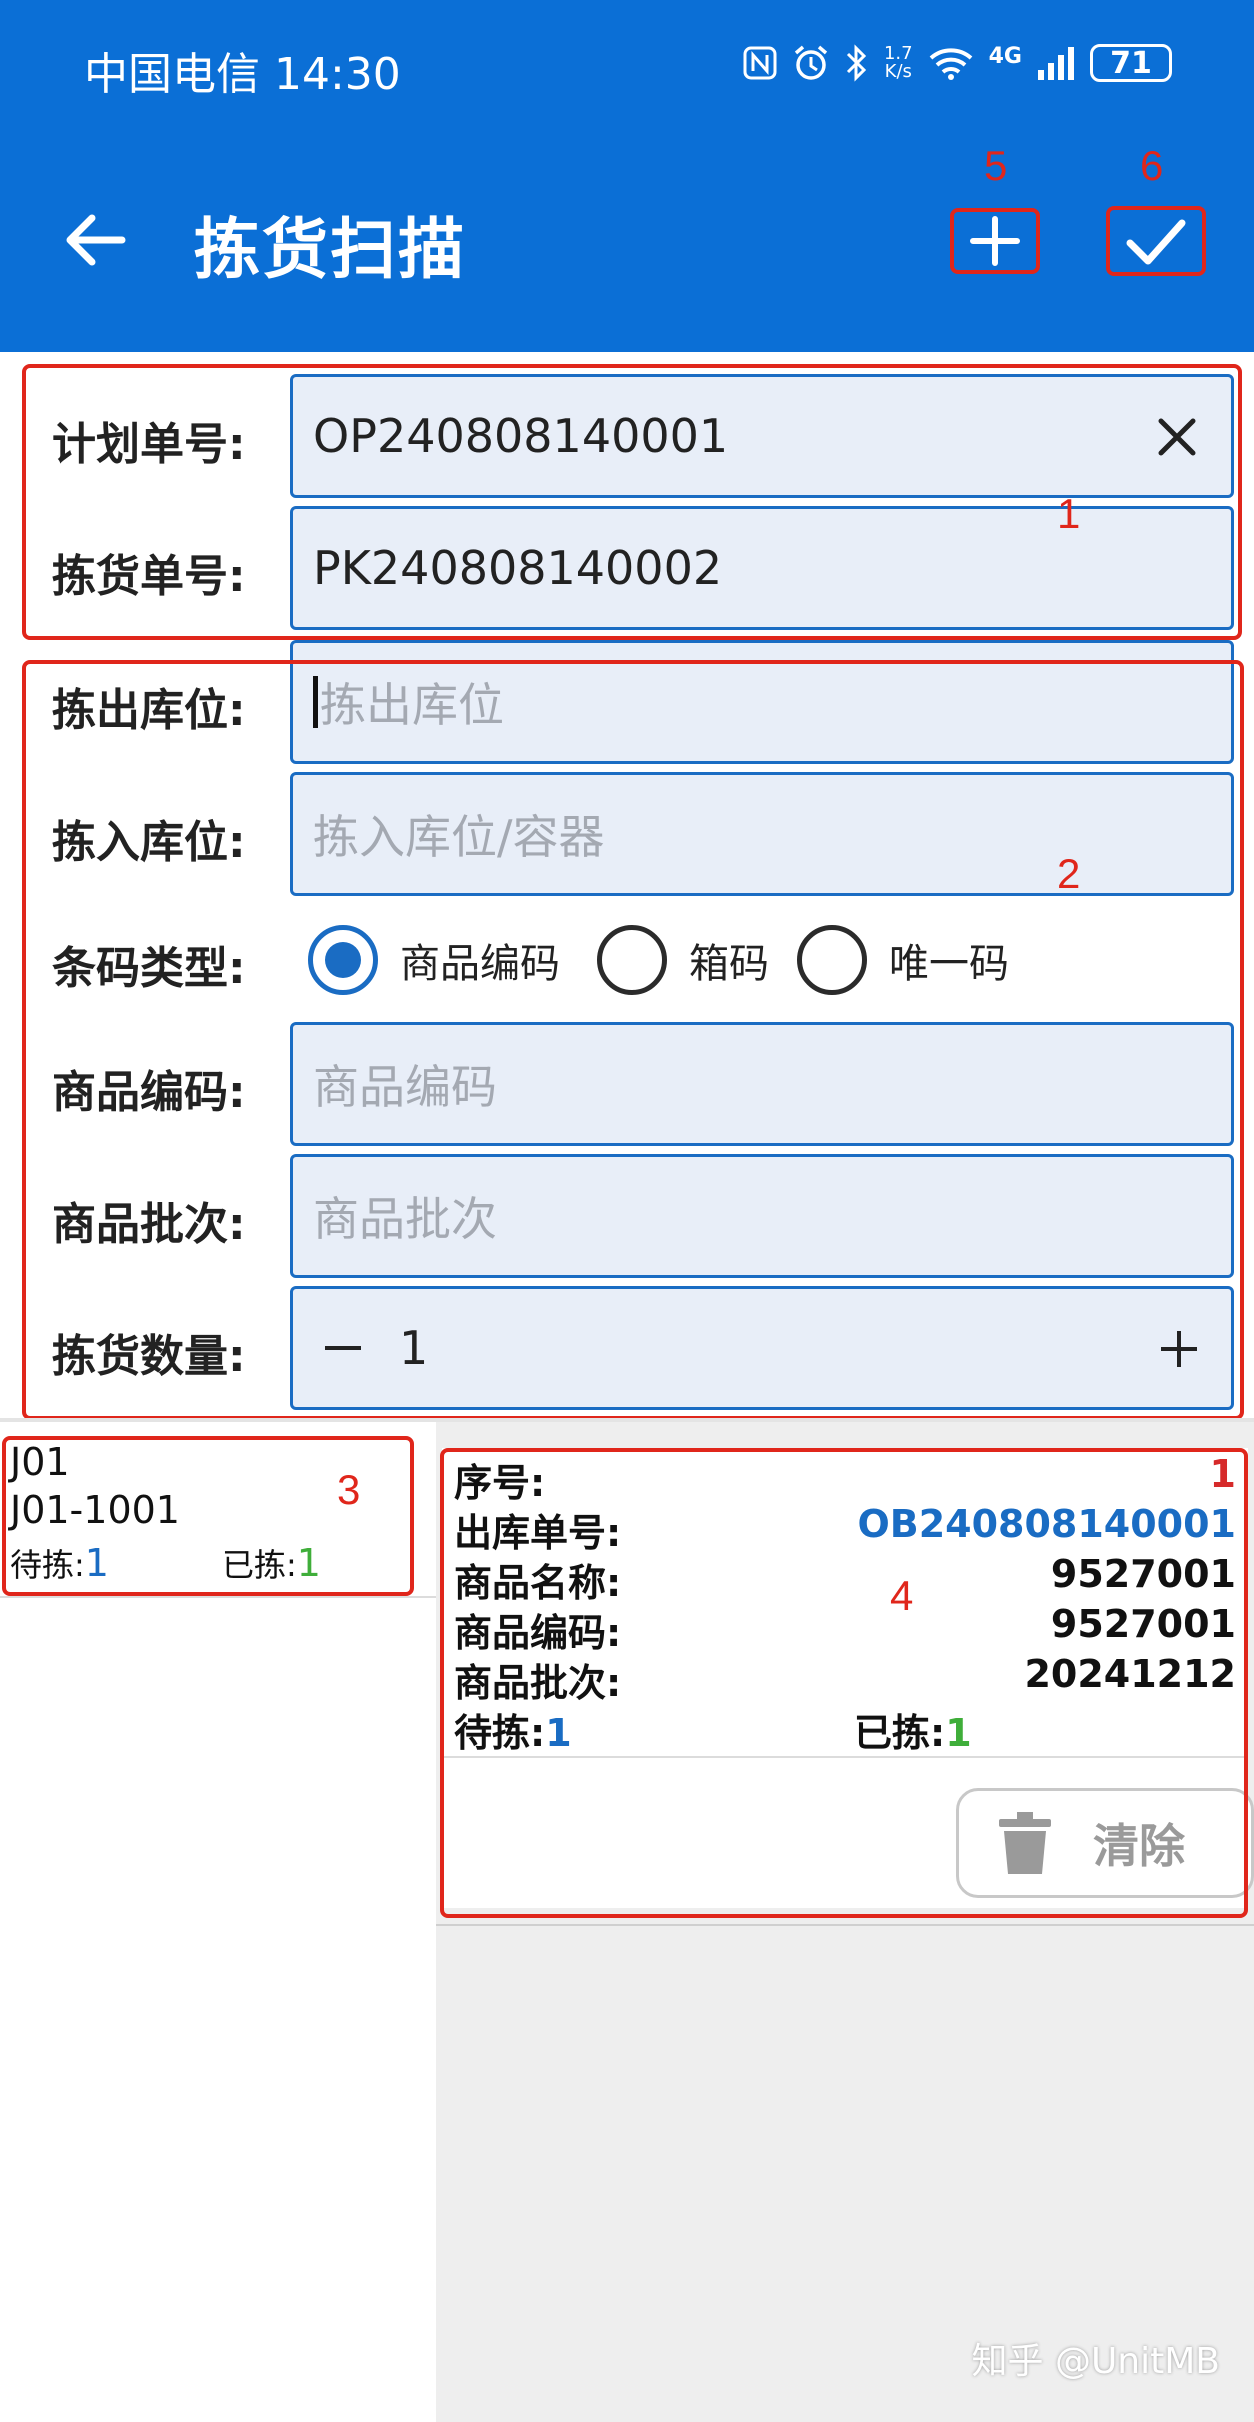  What do you see at coordinates (1152, 165) in the screenshot?
I see `annotation-6: 6` at bounding box center [1152, 165].